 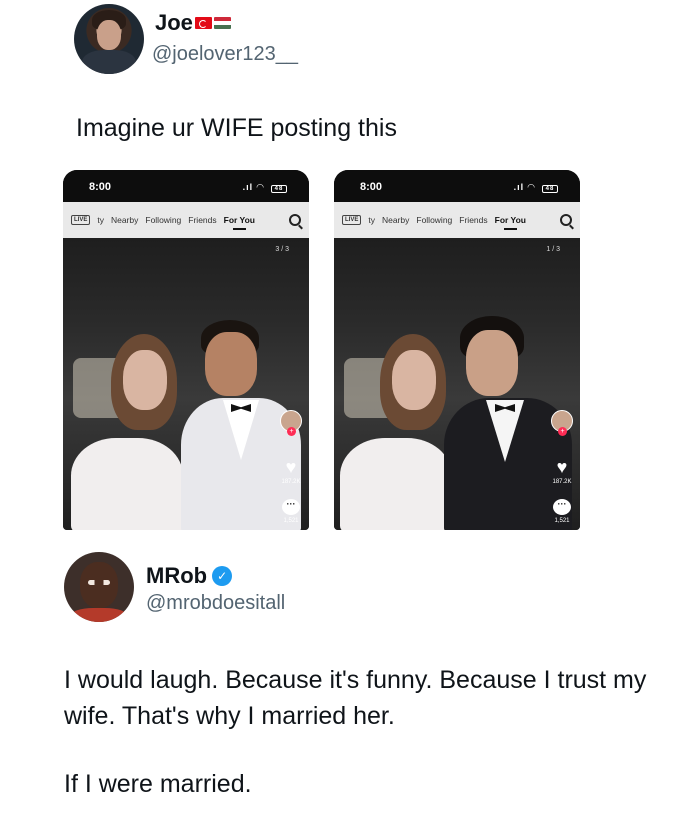 I want to click on avatar-eyes, so click(x=99, y=582).